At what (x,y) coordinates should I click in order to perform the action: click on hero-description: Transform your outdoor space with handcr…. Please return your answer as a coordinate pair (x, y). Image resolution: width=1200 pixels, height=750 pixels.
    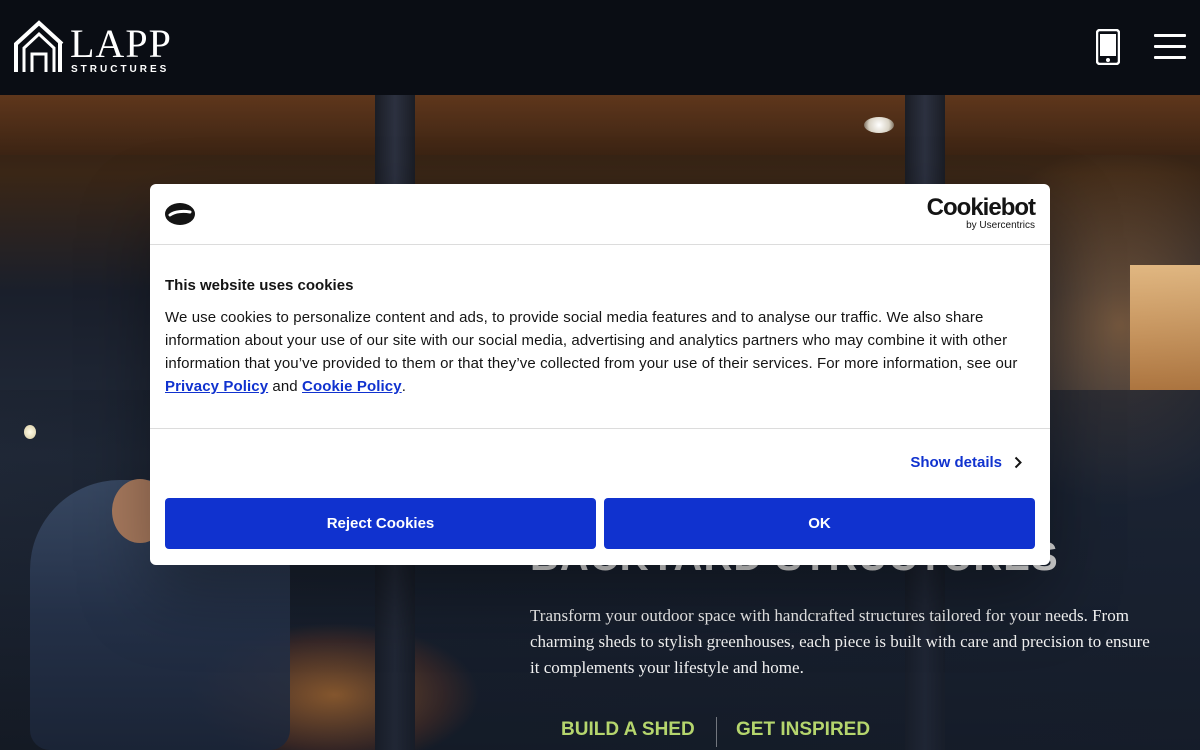
    Looking at the image, I should click on (840, 641).